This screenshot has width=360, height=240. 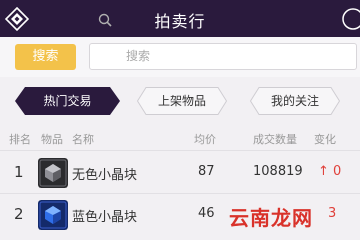 What do you see at coordinates (275, 139) in the screenshot?
I see `column-header-volume: 成交数量` at bounding box center [275, 139].